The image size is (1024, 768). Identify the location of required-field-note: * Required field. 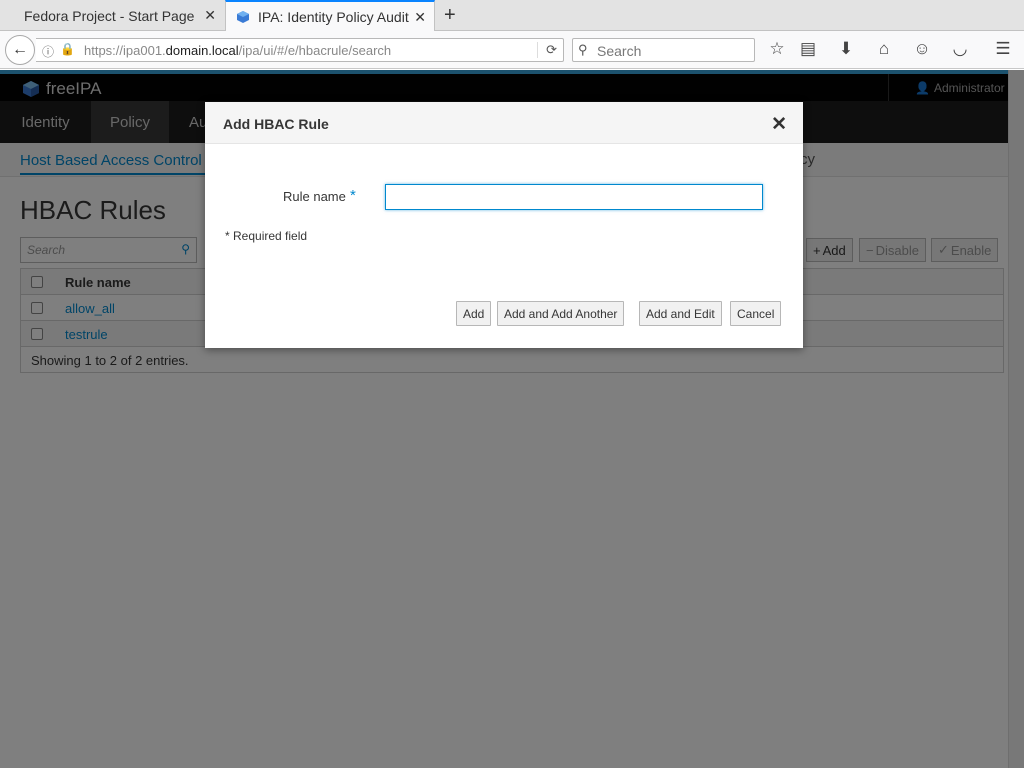
(266, 236).